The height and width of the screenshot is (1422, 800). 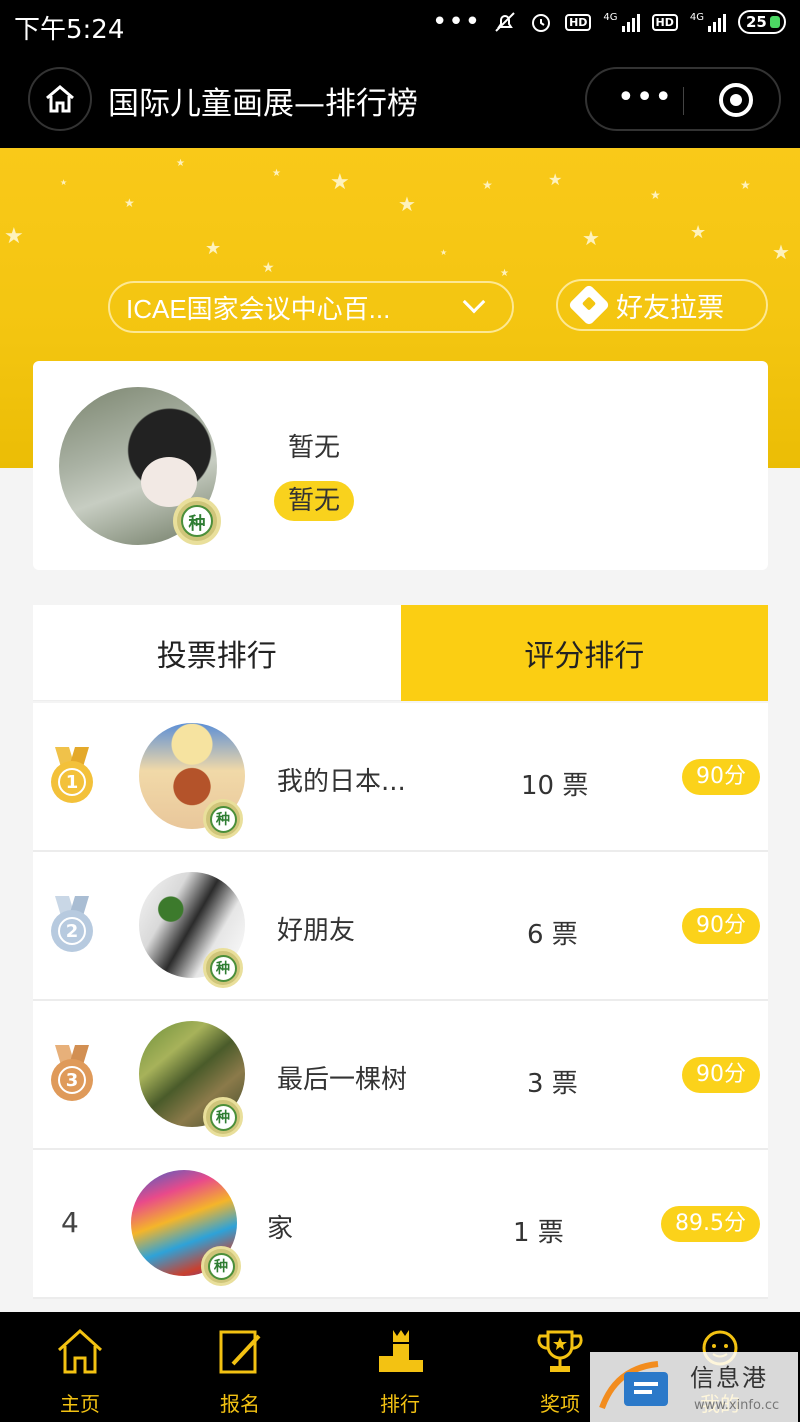 I want to click on status-bar: 下午5:24 ••• HD 4G HD 4G 25, so click(x=400, y=25).